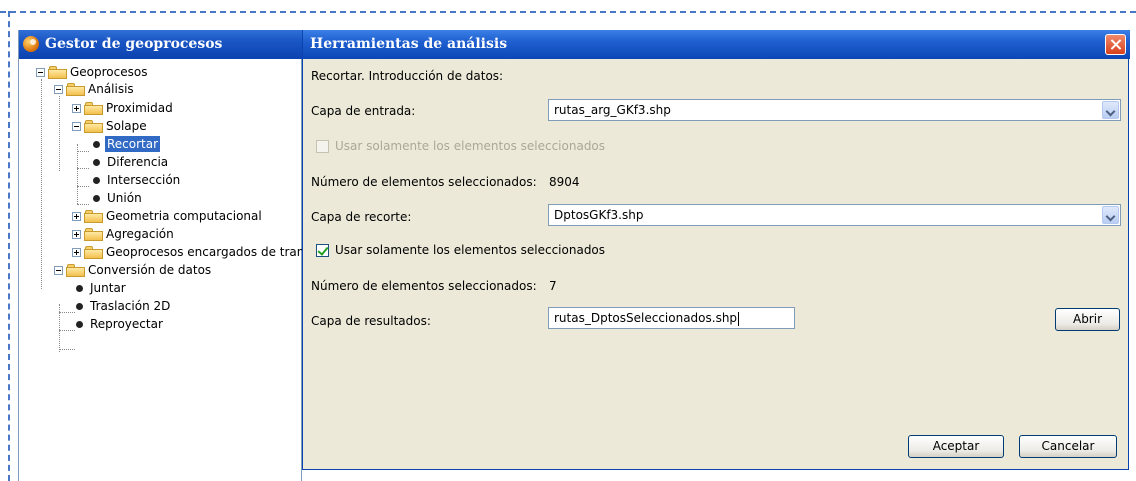 Image resolution: width=1136 pixels, height=481 pixels. Describe the element at coordinates (834, 215) in the screenshot. I see `clip-layer-select: DptosGKf3.shp` at that location.